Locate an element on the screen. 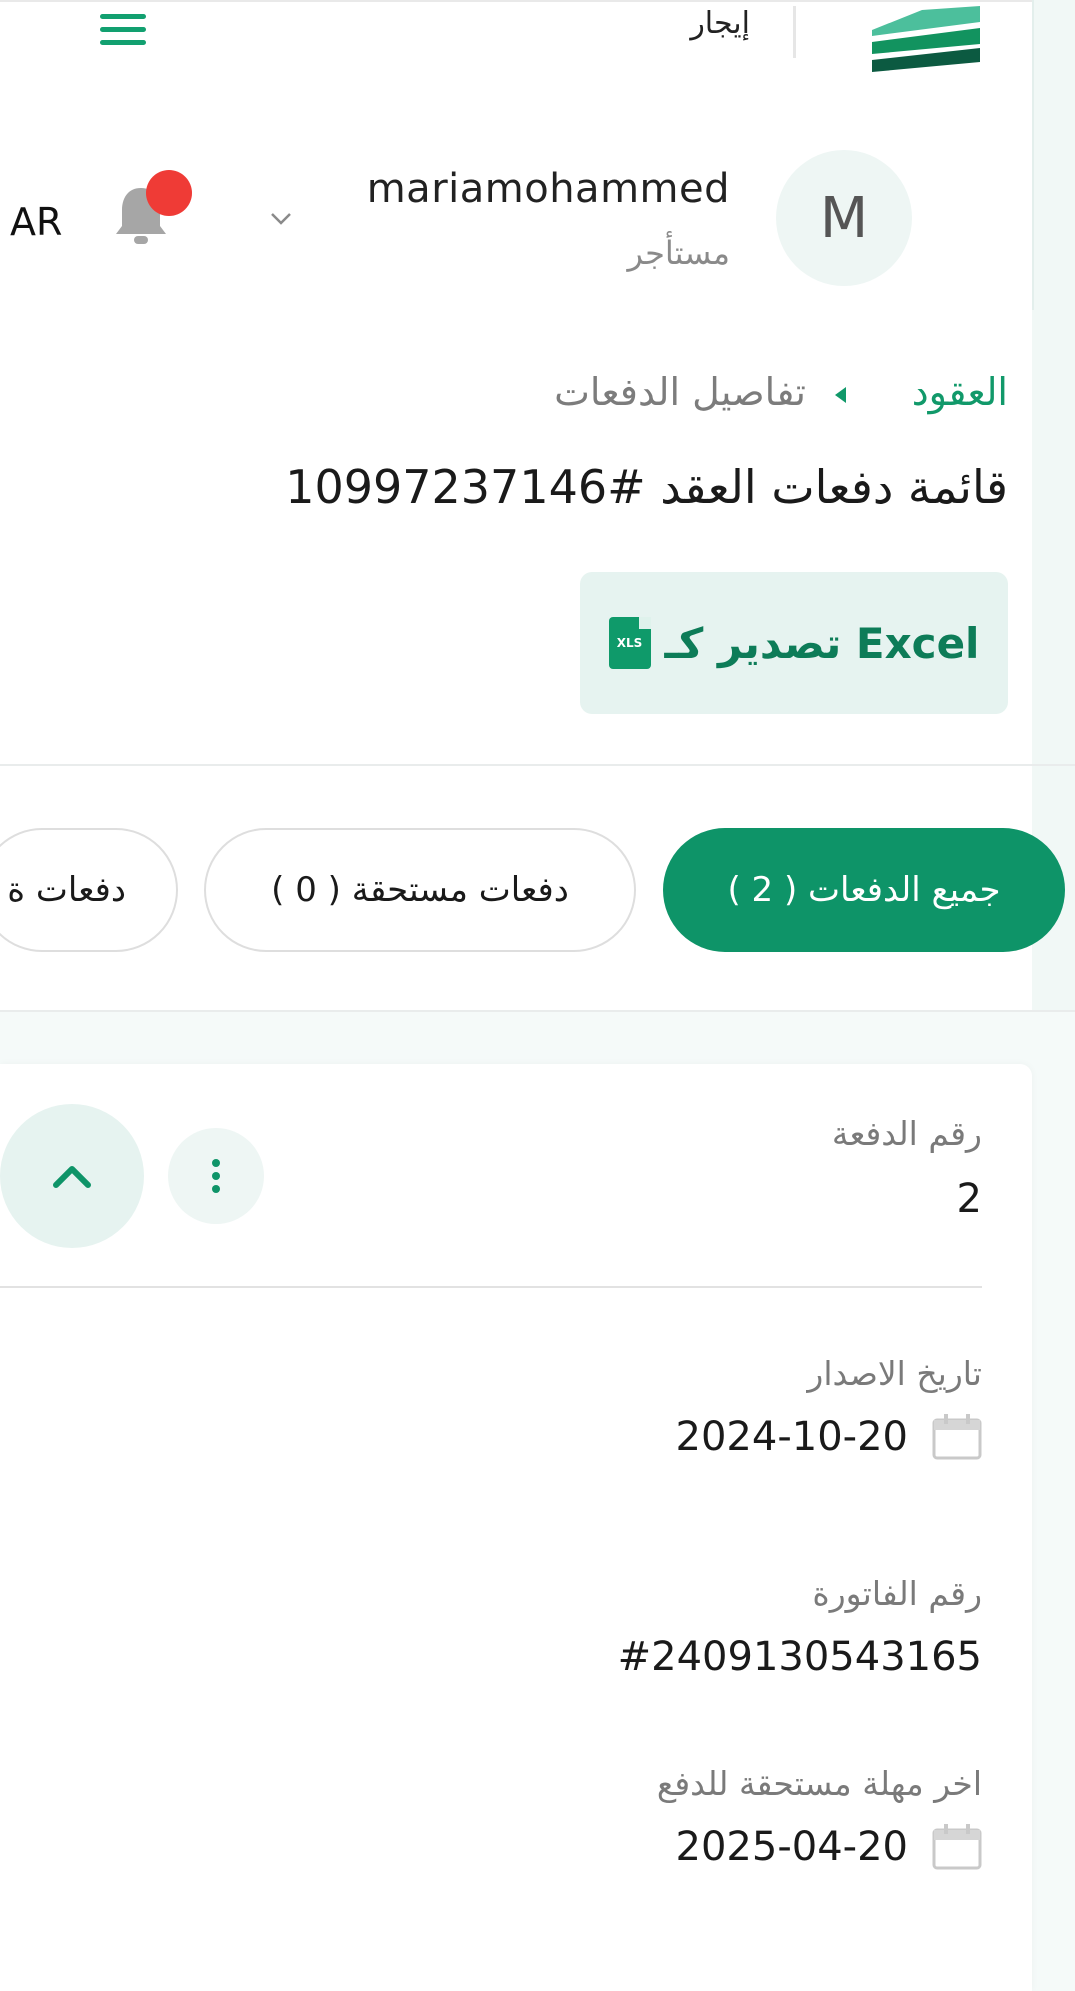 Image resolution: width=1075 pixels, height=1991 pixels. payment-number-label: رقم الدفعة is located at coordinates (906, 1133).